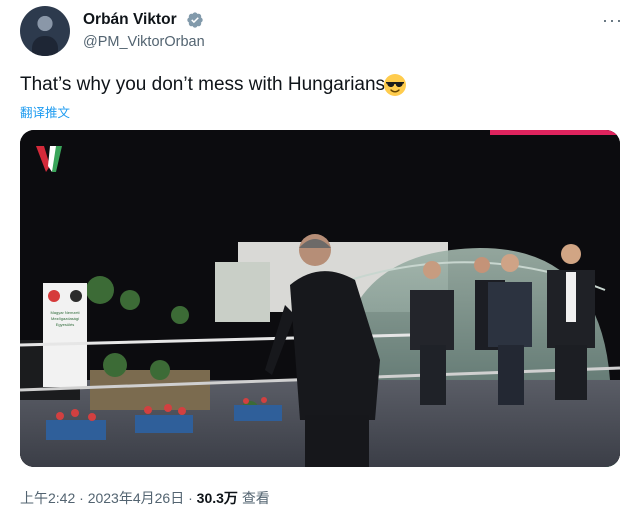 This screenshot has width=640, height=513. I want to click on avatar, so click(45, 31).